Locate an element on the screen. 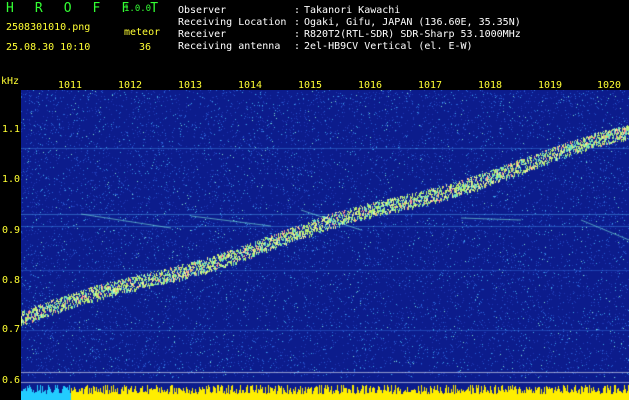 The image size is (629, 400). y-tick-label: 1.1 is located at coordinates (11, 129).